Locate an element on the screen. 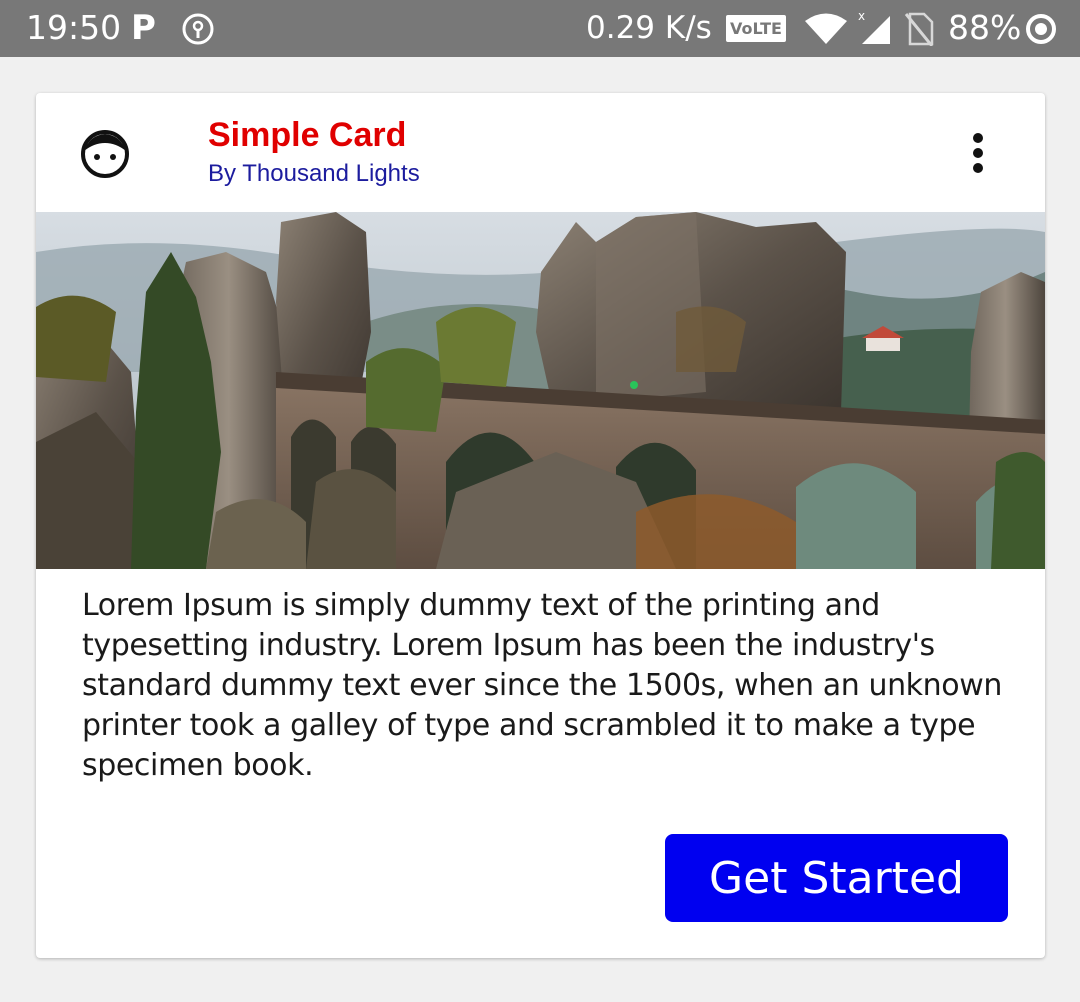 The width and height of the screenshot is (1080, 1002). status-bar: 19:50 P 0.29 K/s VoLTE x 88% is located at coordinates (540, 28).